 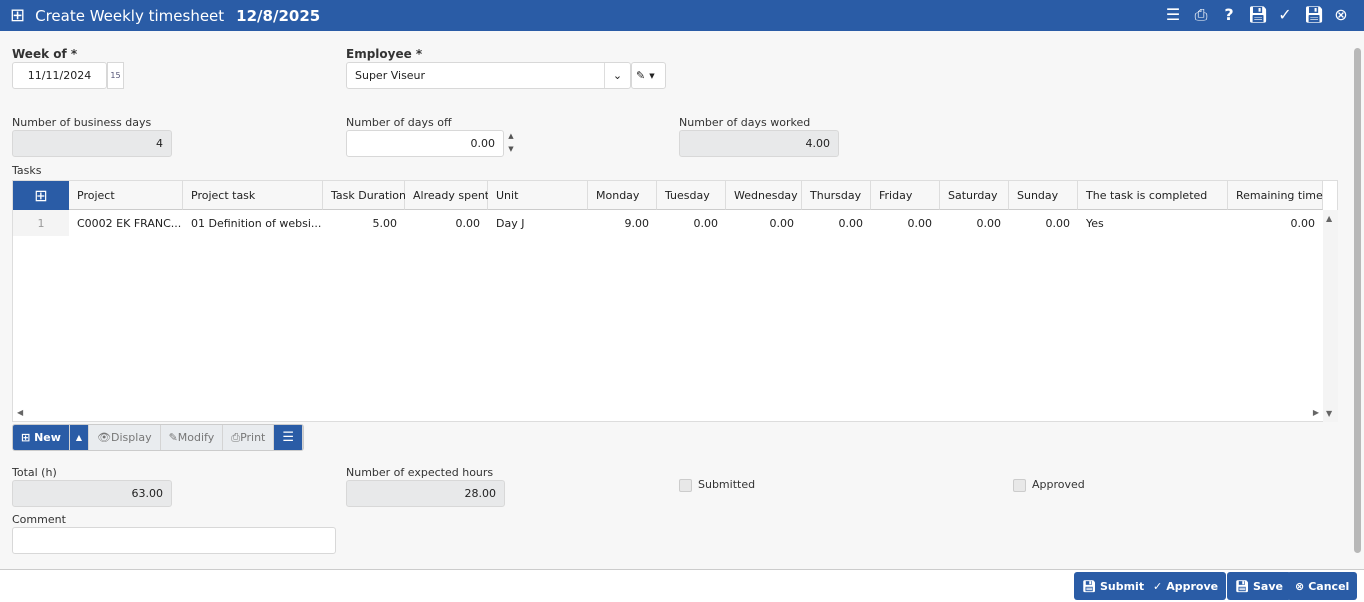 What do you see at coordinates (399, 122) in the screenshot?
I see `days-off-label: Number of days off` at bounding box center [399, 122].